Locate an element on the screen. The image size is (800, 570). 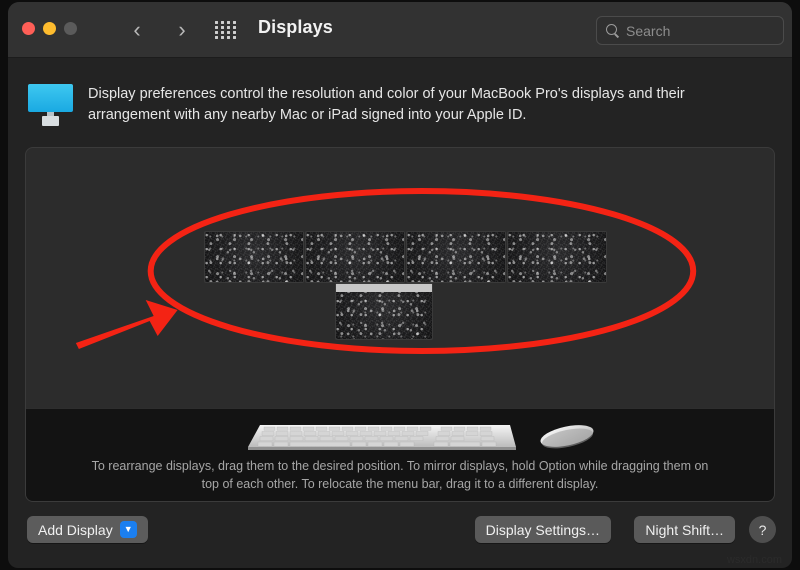
search-input is located at coordinates (700, 30).